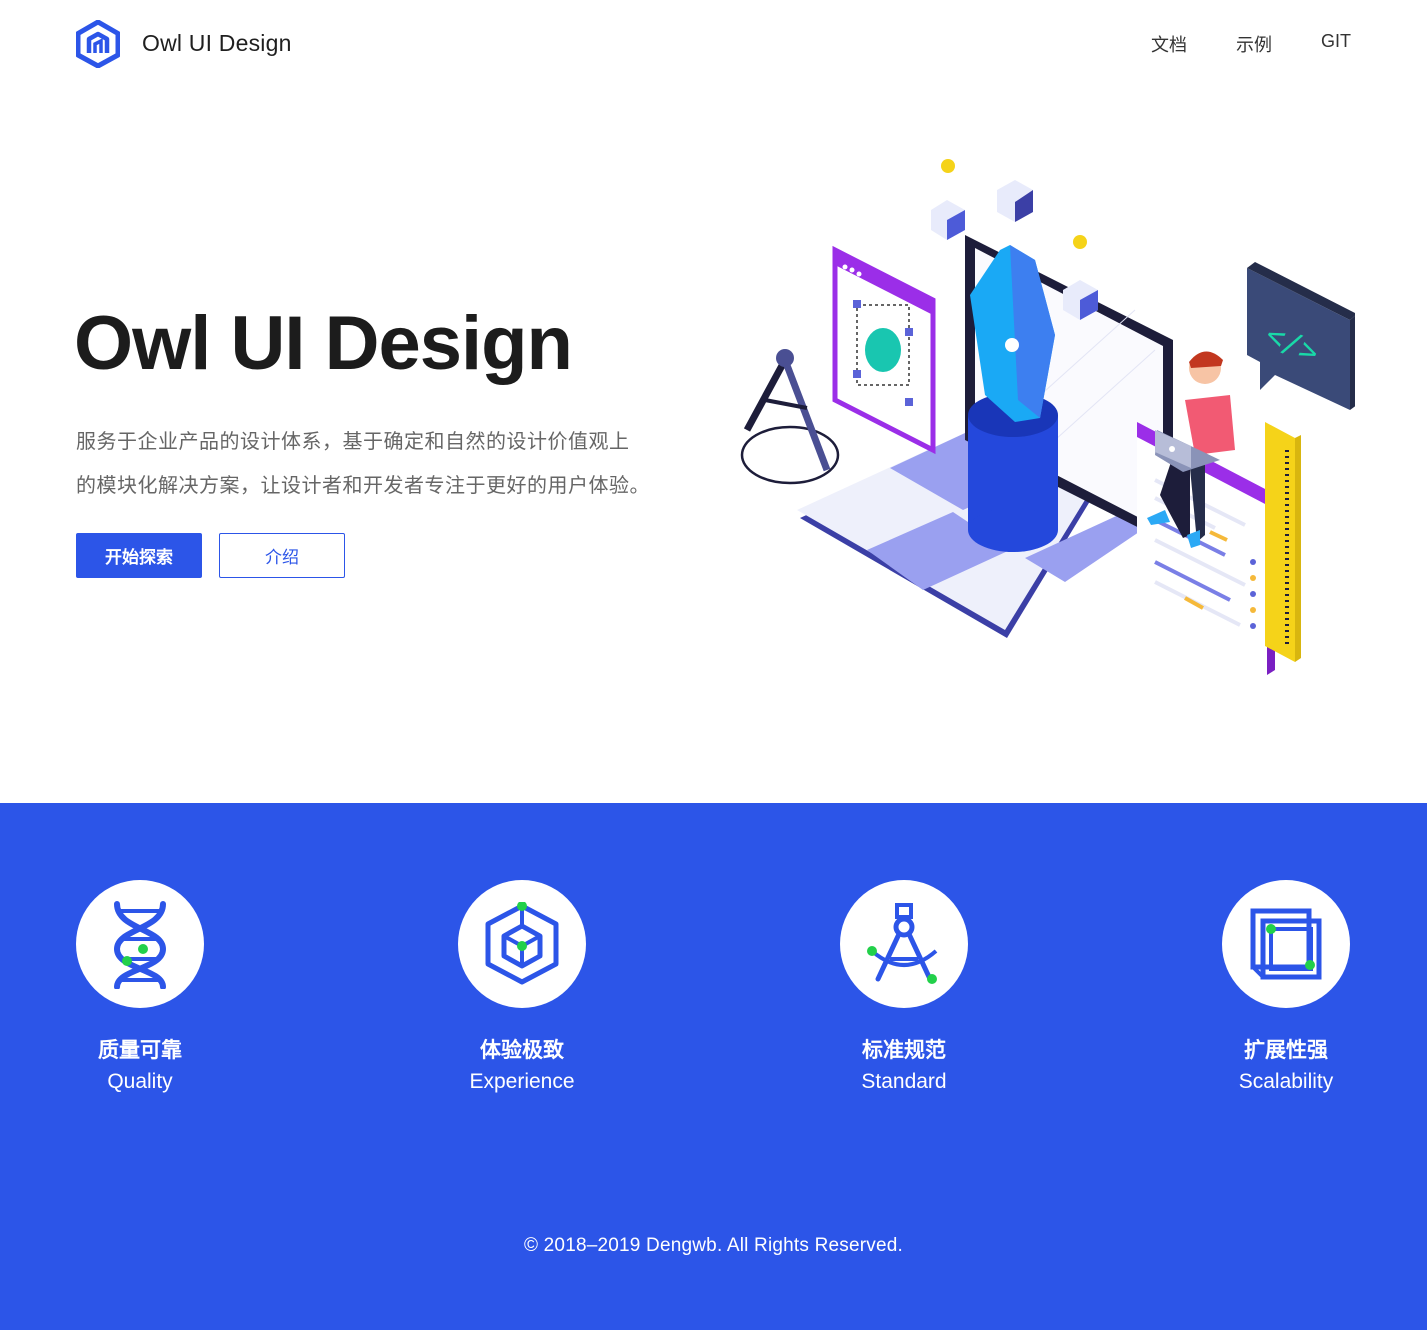 Image resolution: width=1427 pixels, height=1330 pixels. What do you see at coordinates (282, 555) in the screenshot?
I see `intro-button: 介绍` at bounding box center [282, 555].